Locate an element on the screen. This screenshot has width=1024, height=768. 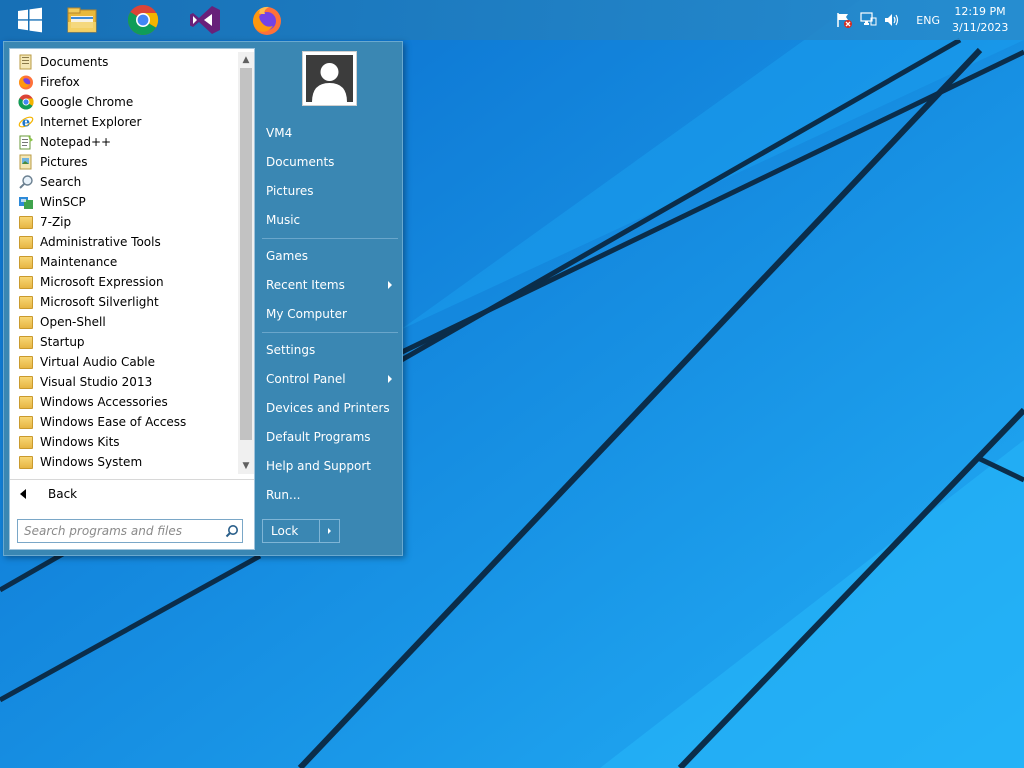
program-item-notepad: Notepad++ is located at coordinates (124, 142).